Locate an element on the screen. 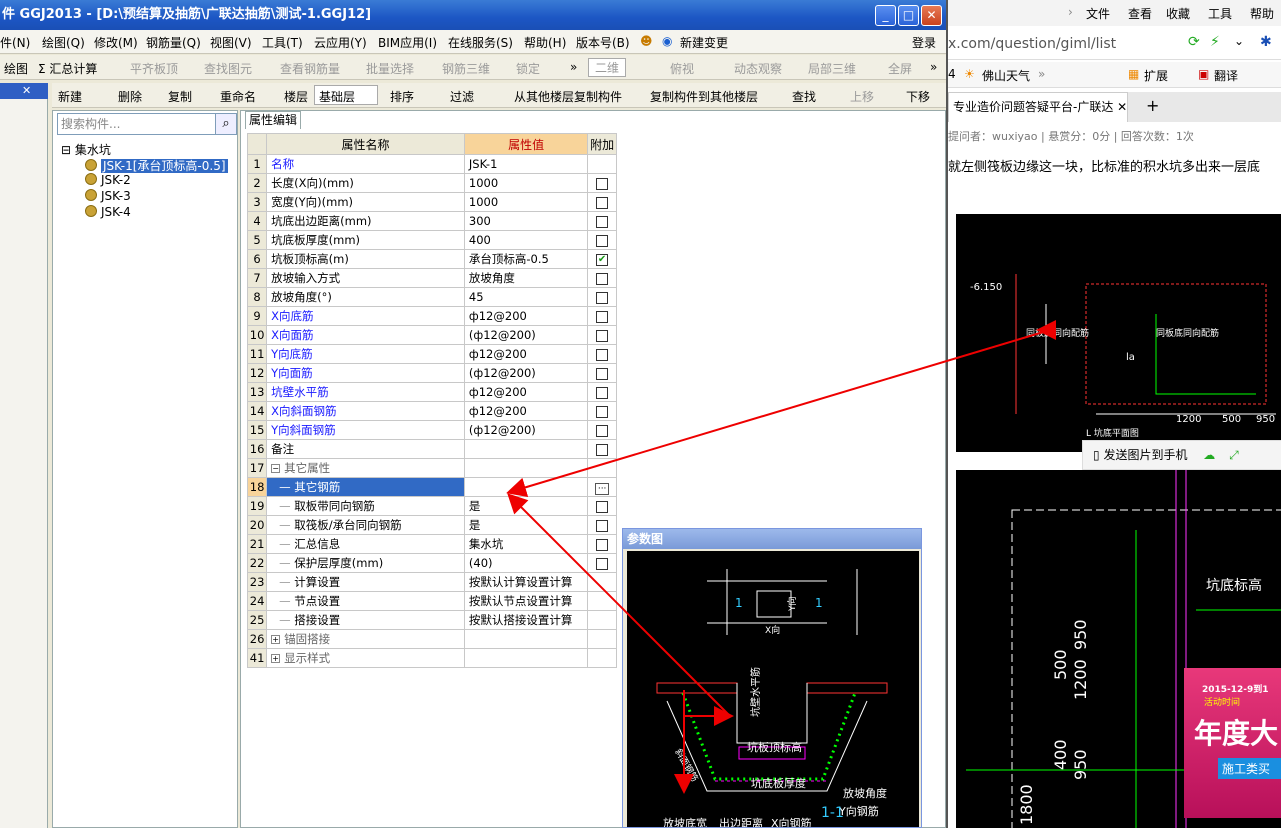  tab-property-edit: 属性编辑 is located at coordinates (273, 120).